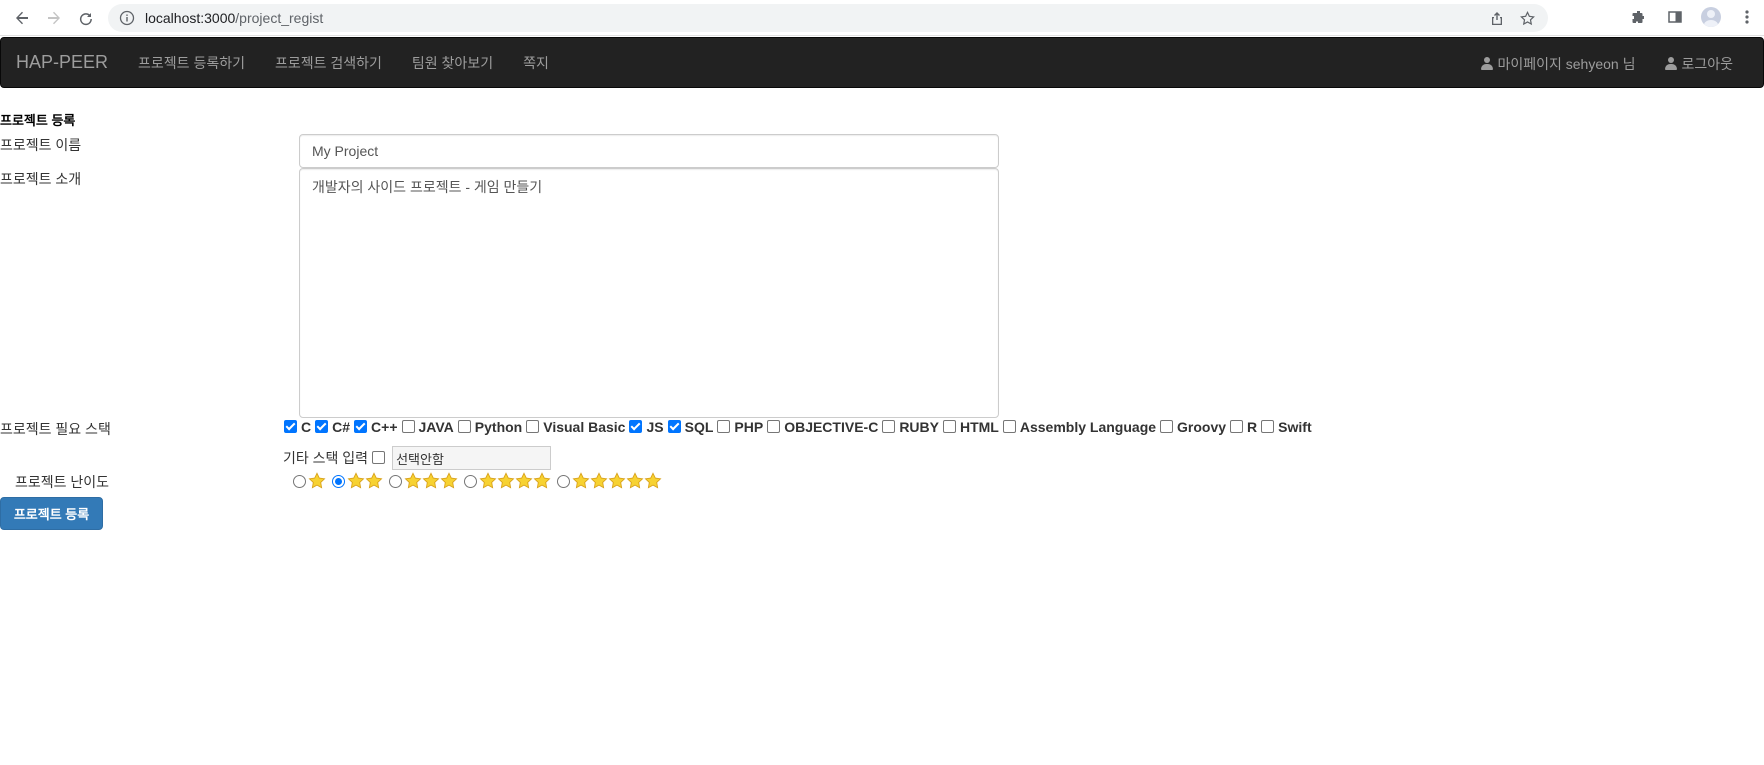  What do you see at coordinates (190, 18) in the screenshot?
I see `url-host: localhost:3000` at bounding box center [190, 18].